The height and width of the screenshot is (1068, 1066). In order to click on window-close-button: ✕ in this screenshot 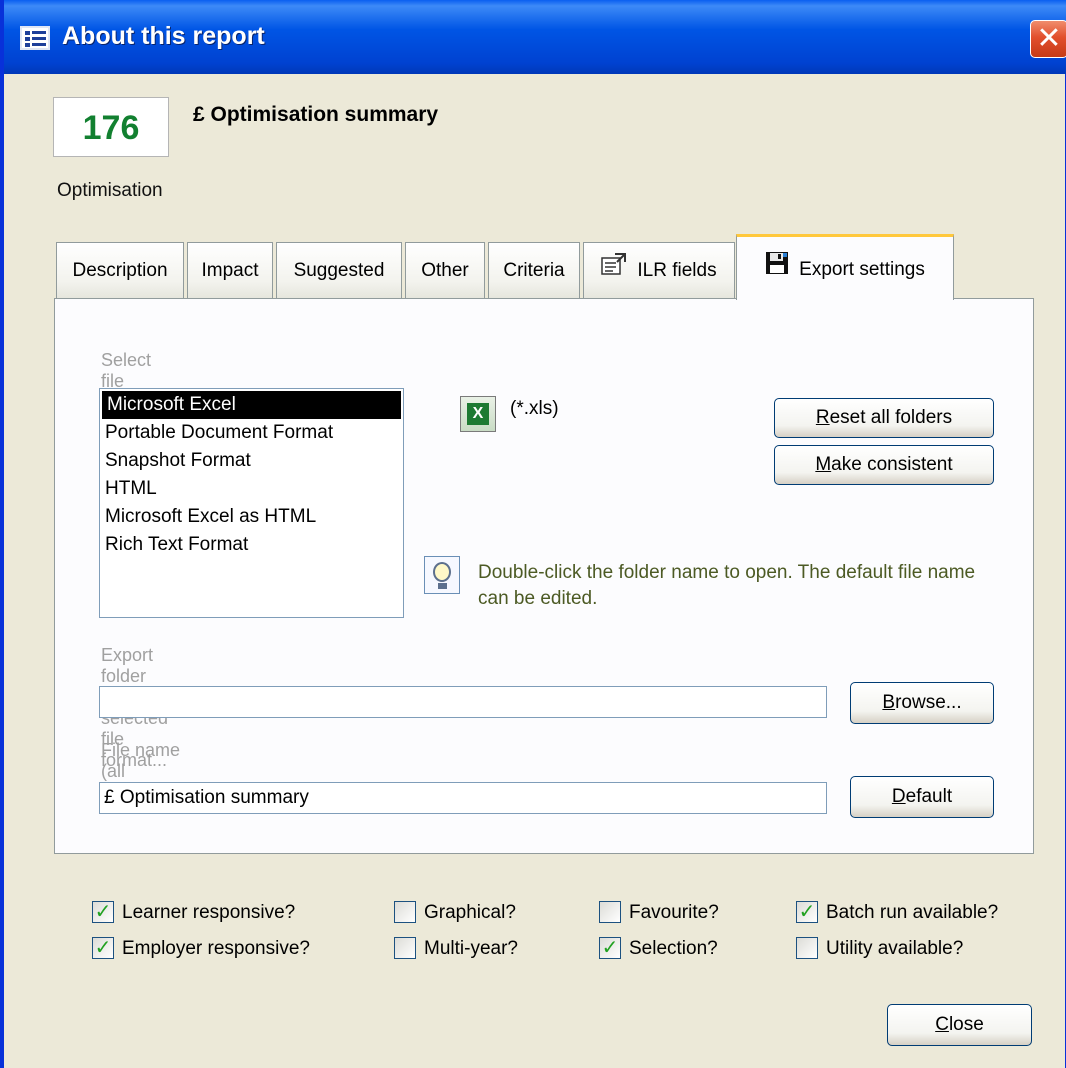, I will do `click(1048, 39)`.